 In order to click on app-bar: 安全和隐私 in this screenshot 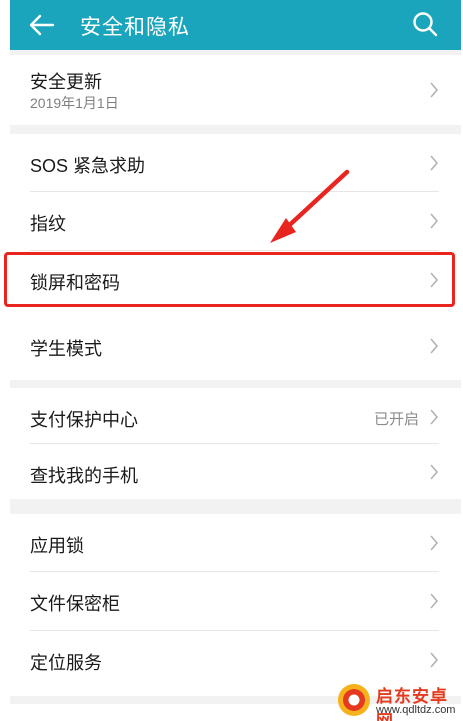, I will do `click(235, 25)`.